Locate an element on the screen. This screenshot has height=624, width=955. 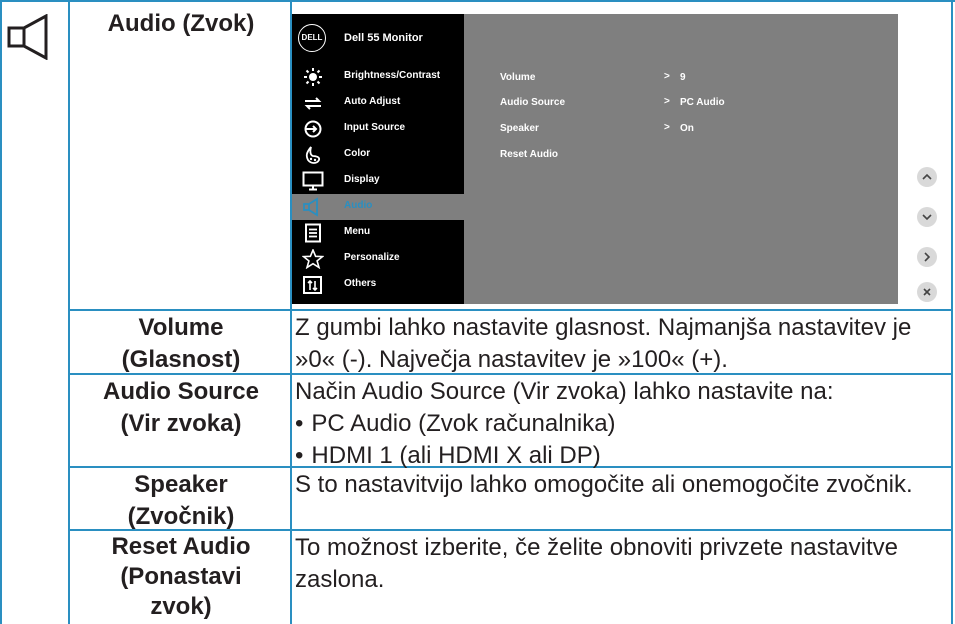
bullet-item: PC Audio (Zvok računalnika) is located at coordinates (622, 424).